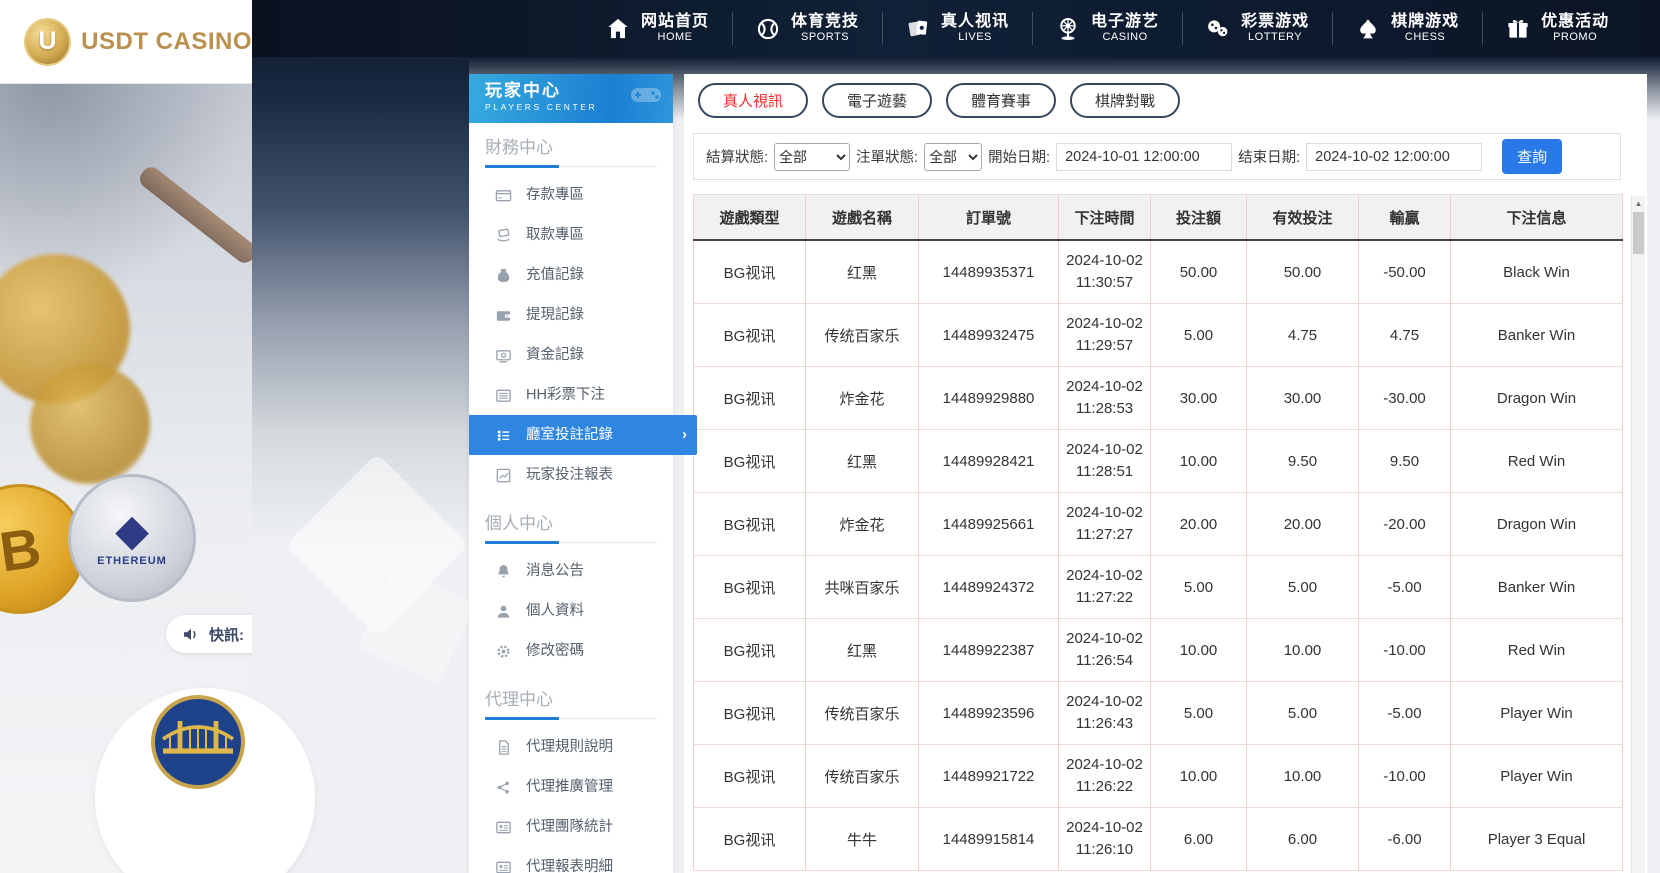  What do you see at coordinates (555, 195) in the screenshot?
I see `sidebar-item-label: 存款專區` at bounding box center [555, 195].